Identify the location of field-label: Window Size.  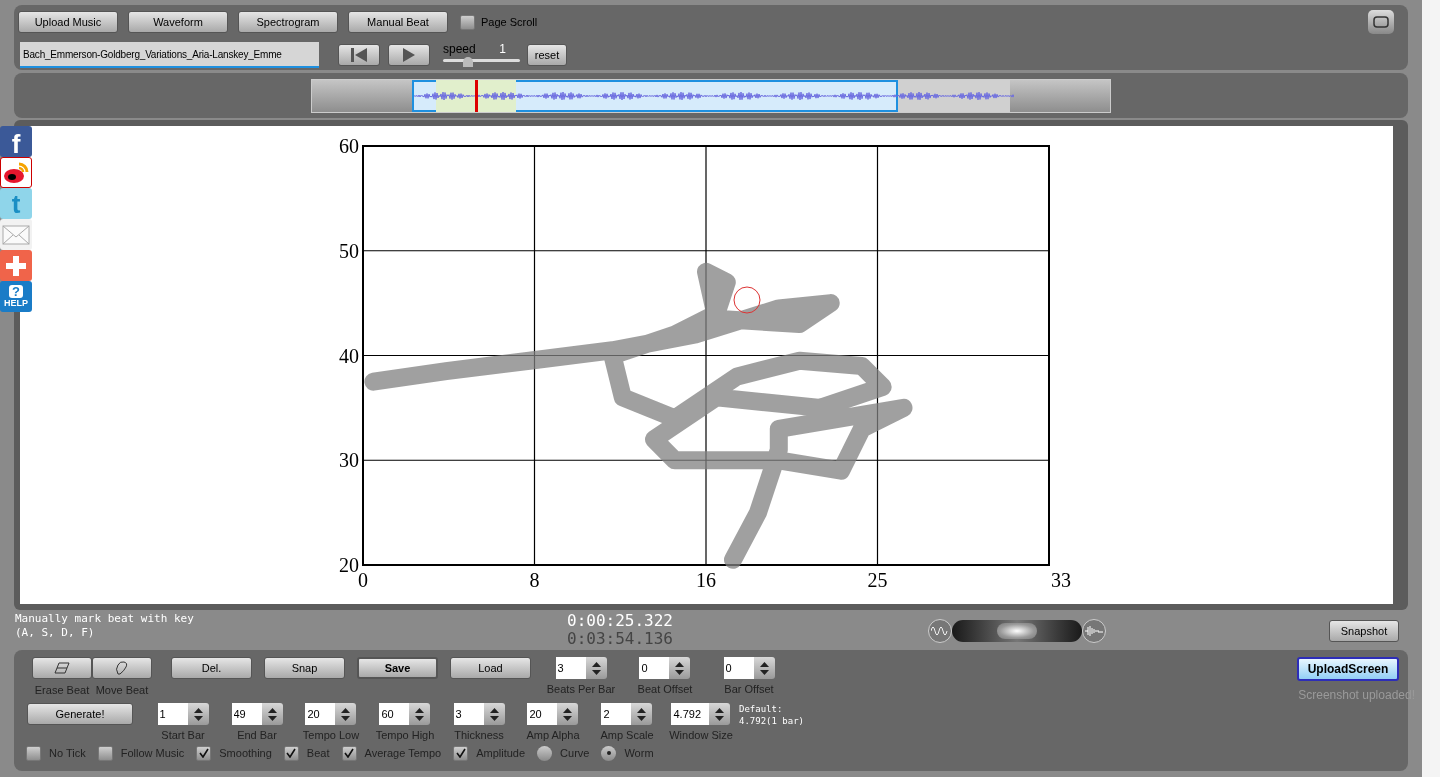
(701, 735).